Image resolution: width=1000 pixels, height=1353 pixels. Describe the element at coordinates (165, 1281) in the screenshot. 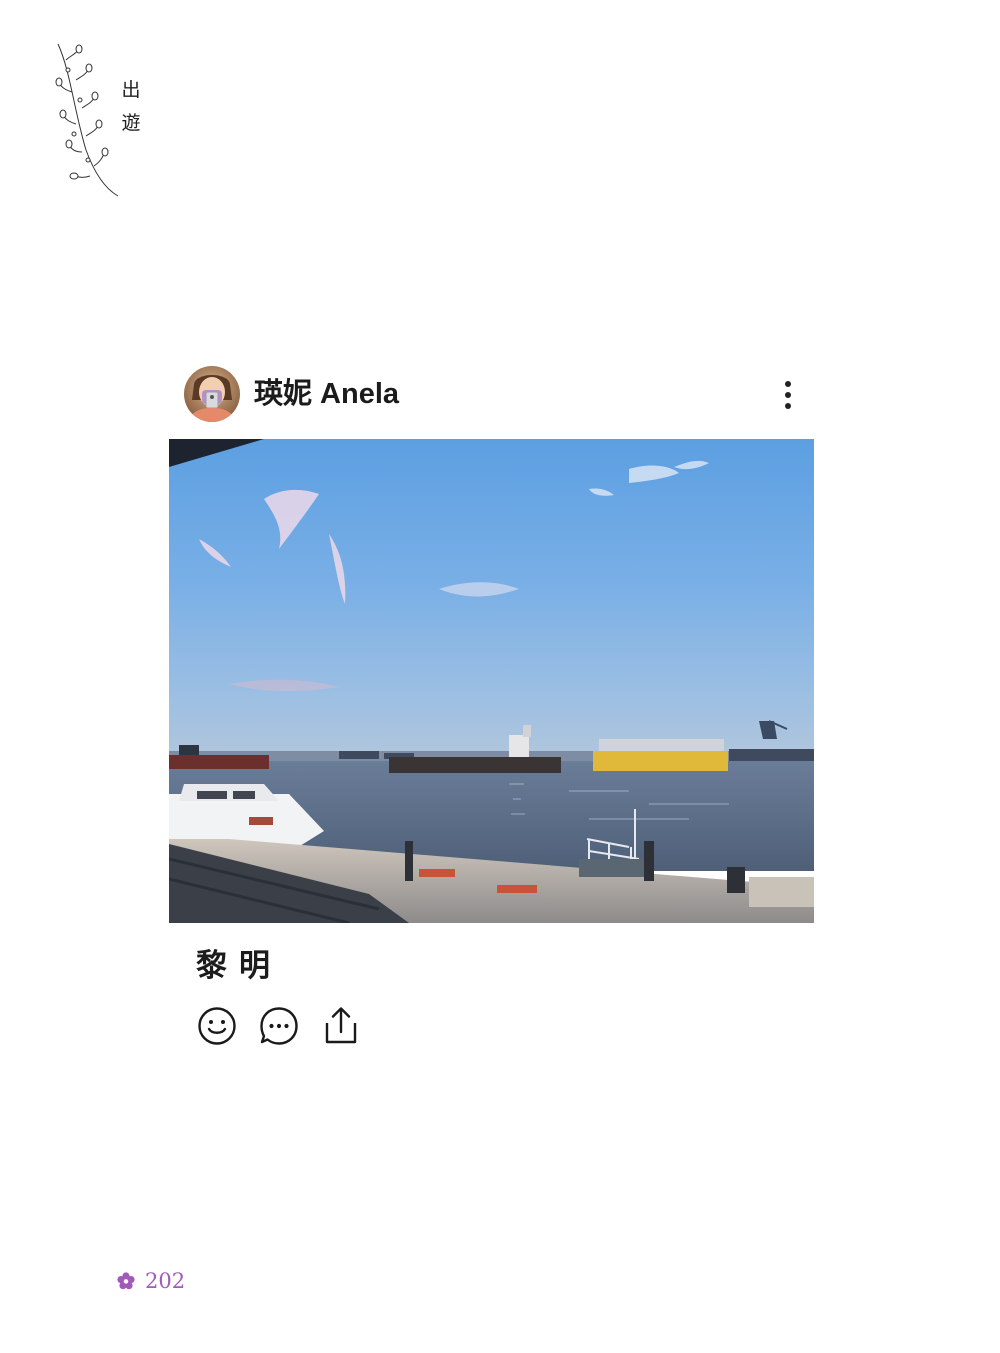

I see `page-number-text: 202` at that location.